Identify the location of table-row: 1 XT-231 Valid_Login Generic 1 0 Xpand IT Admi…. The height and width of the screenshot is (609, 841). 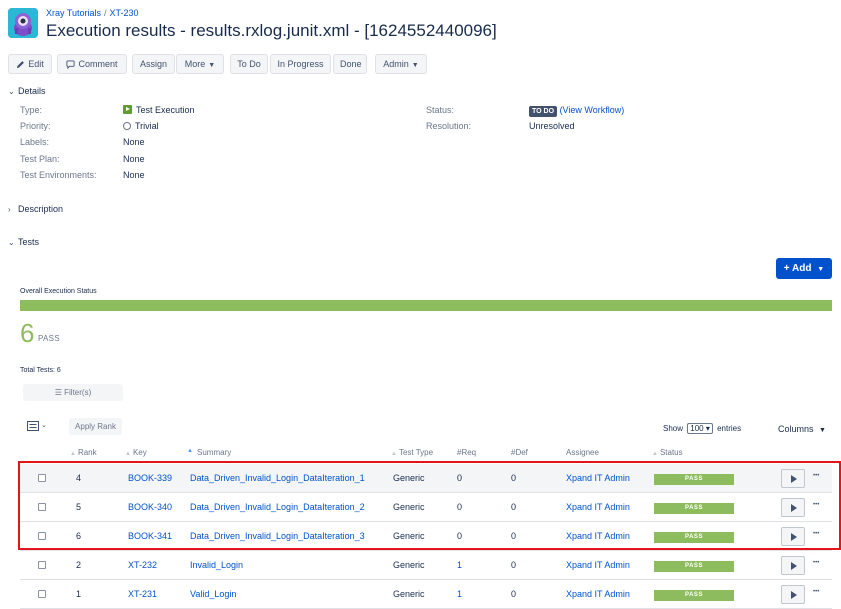
(426, 594).